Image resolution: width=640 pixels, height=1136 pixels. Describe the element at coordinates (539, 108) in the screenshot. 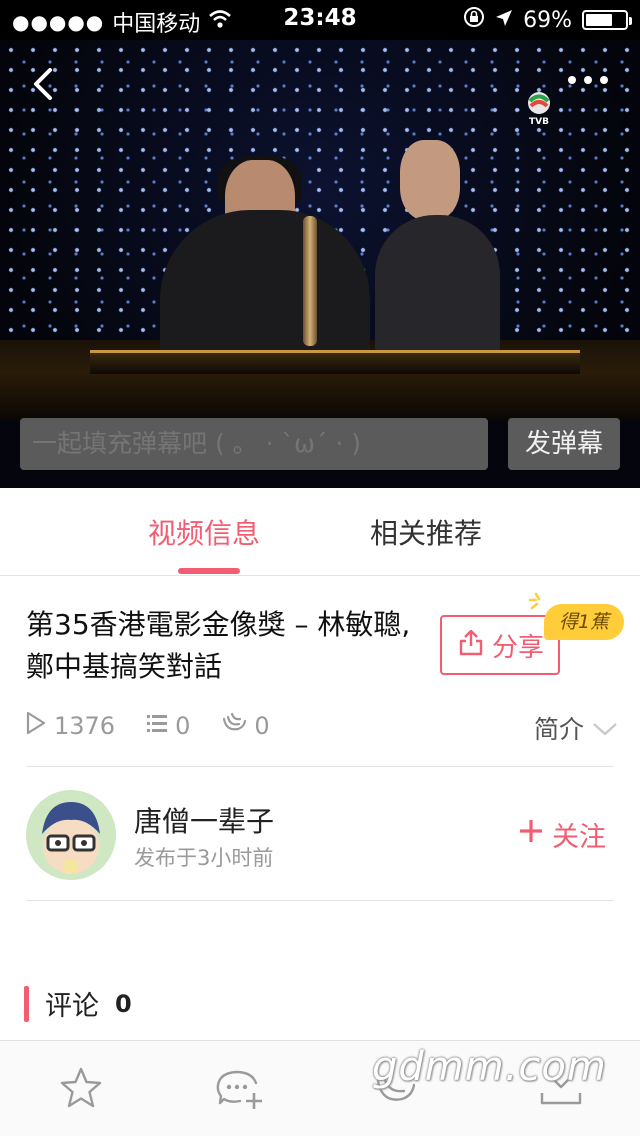

I see `tvb-logo-icon: TVB` at that location.